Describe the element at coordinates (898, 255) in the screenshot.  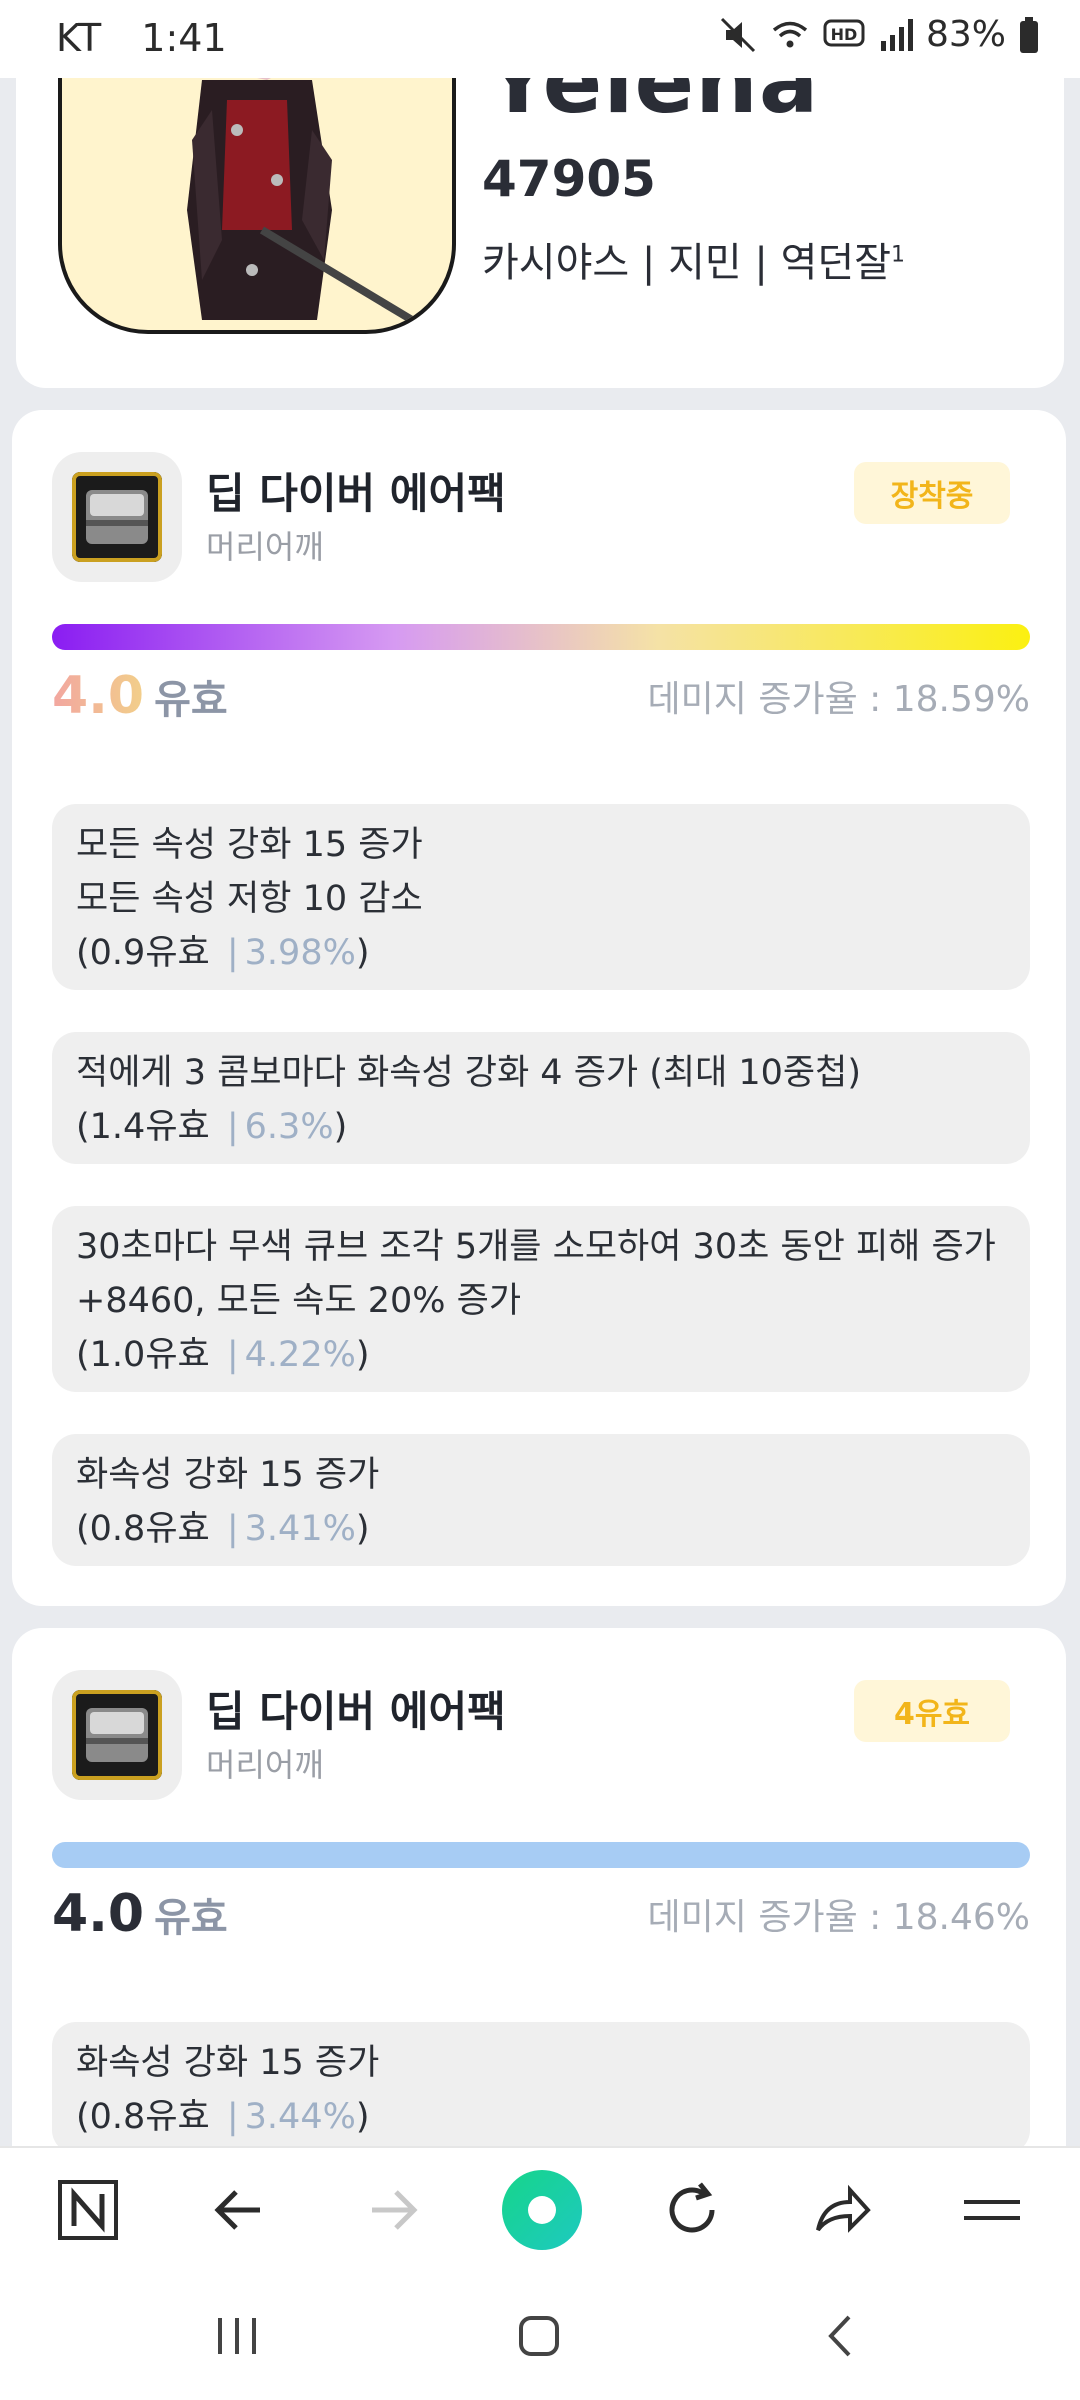
I see `character-info-superscript: 1` at that location.